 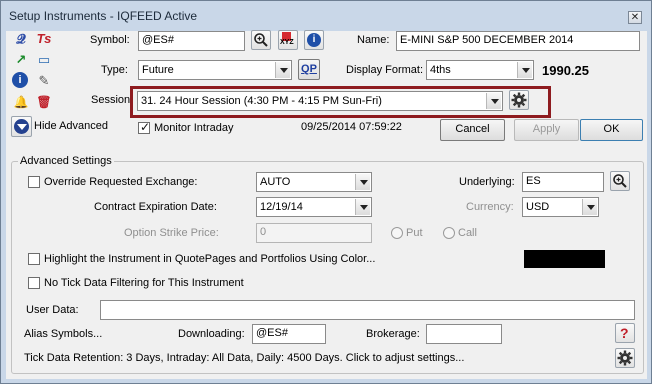 What do you see at coordinates (449, 233) in the screenshot?
I see `call-radio` at bounding box center [449, 233].